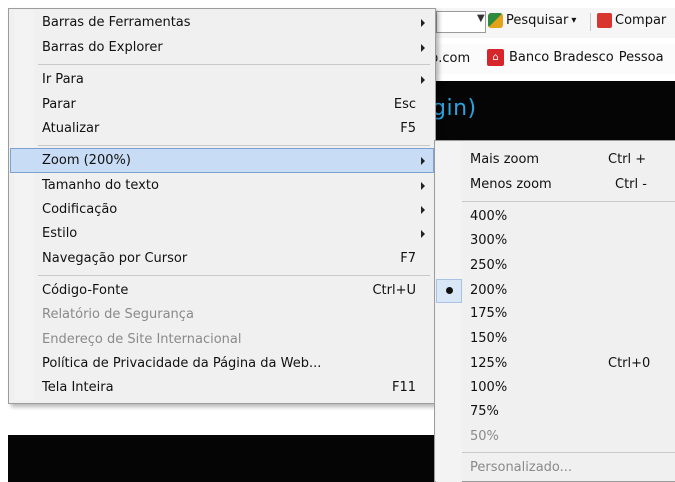 The image size is (675, 482). What do you see at coordinates (78, 388) in the screenshot?
I see `menu-item-full-screen: Tela Inteira` at bounding box center [78, 388].